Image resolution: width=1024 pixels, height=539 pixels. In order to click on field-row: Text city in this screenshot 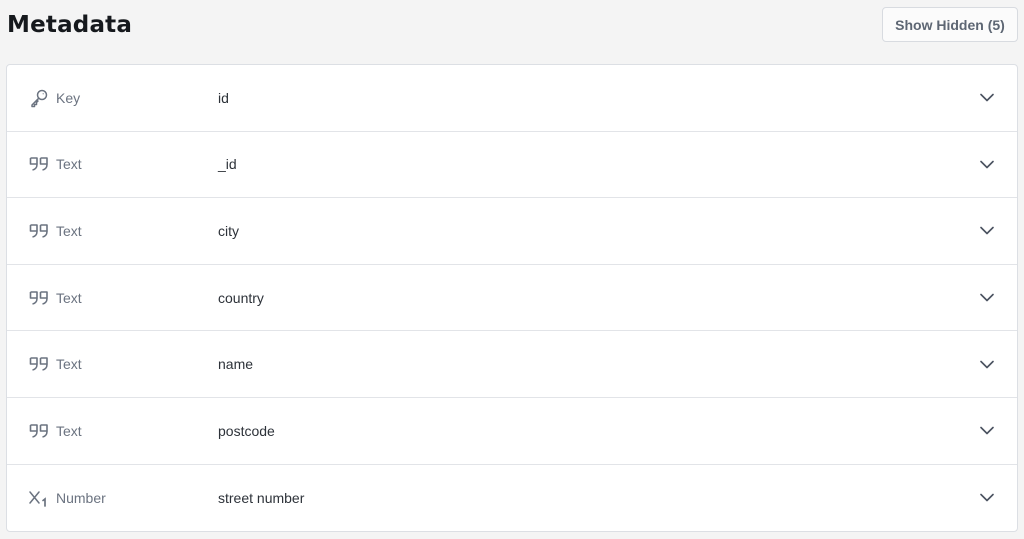, I will do `click(512, 231)`.